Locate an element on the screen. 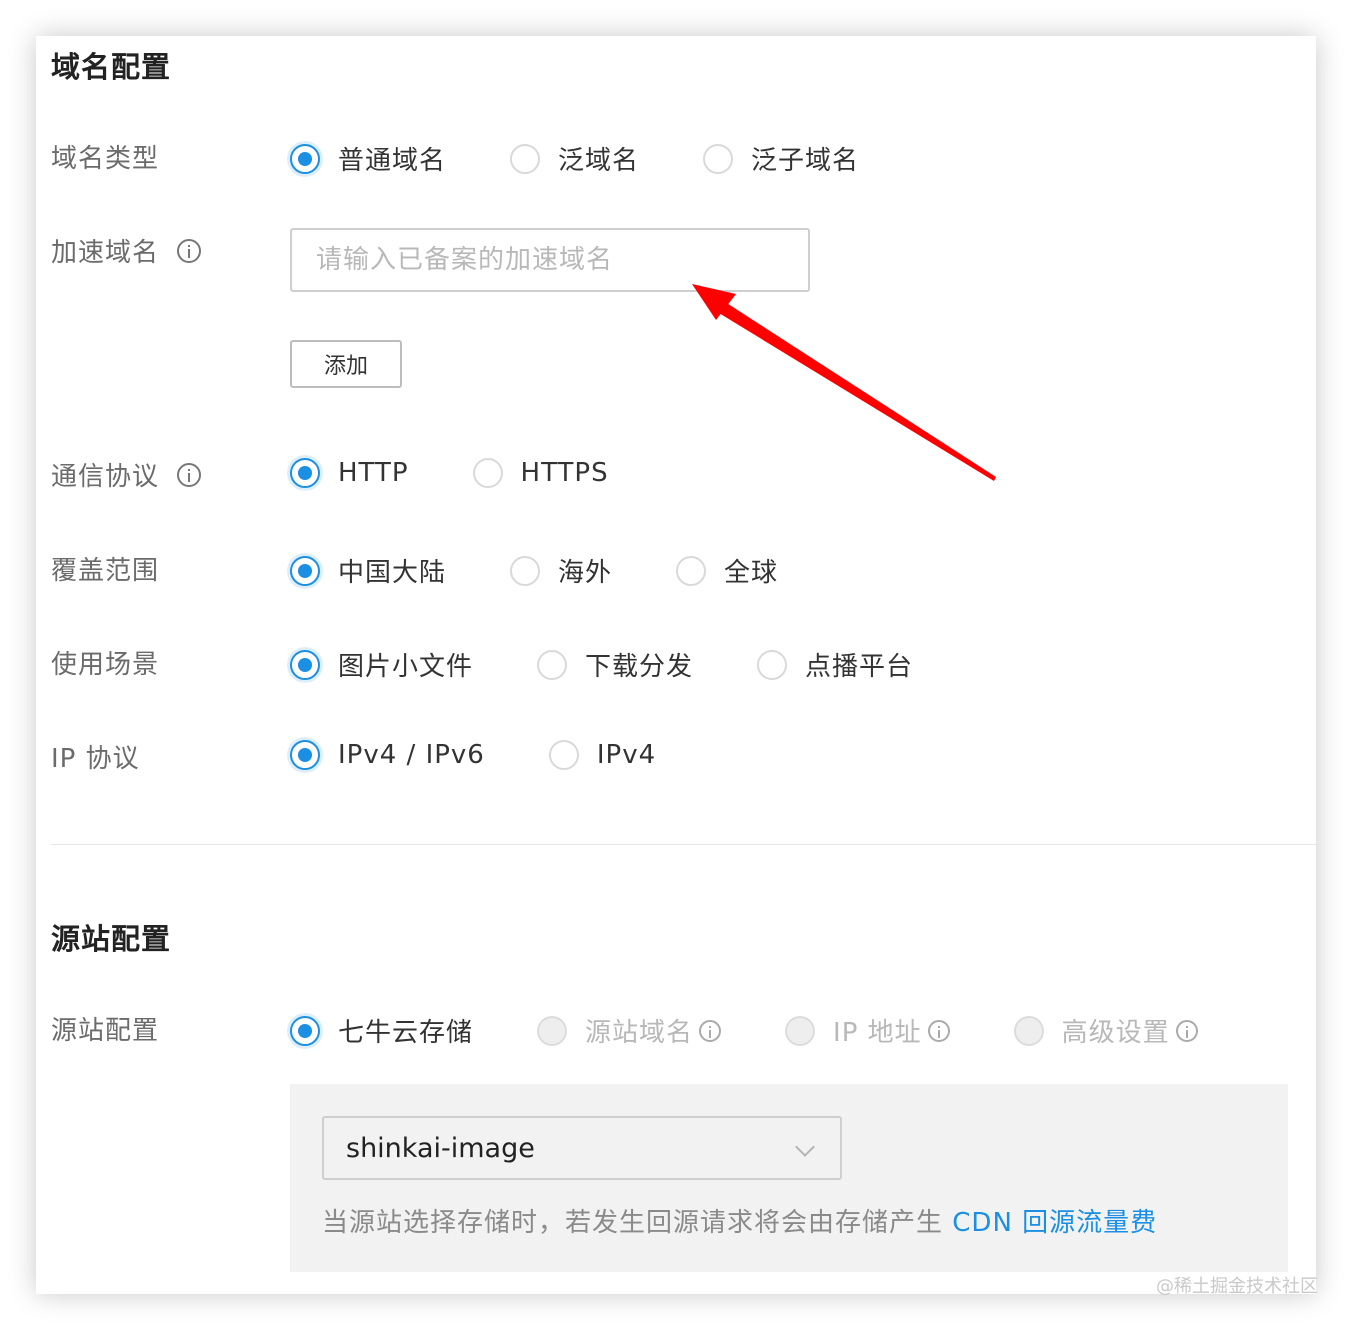 The width and height of the screenshot is (1352, 1330). radio-origin-domain: 源站域名 is located at coordinates (629, 1030).